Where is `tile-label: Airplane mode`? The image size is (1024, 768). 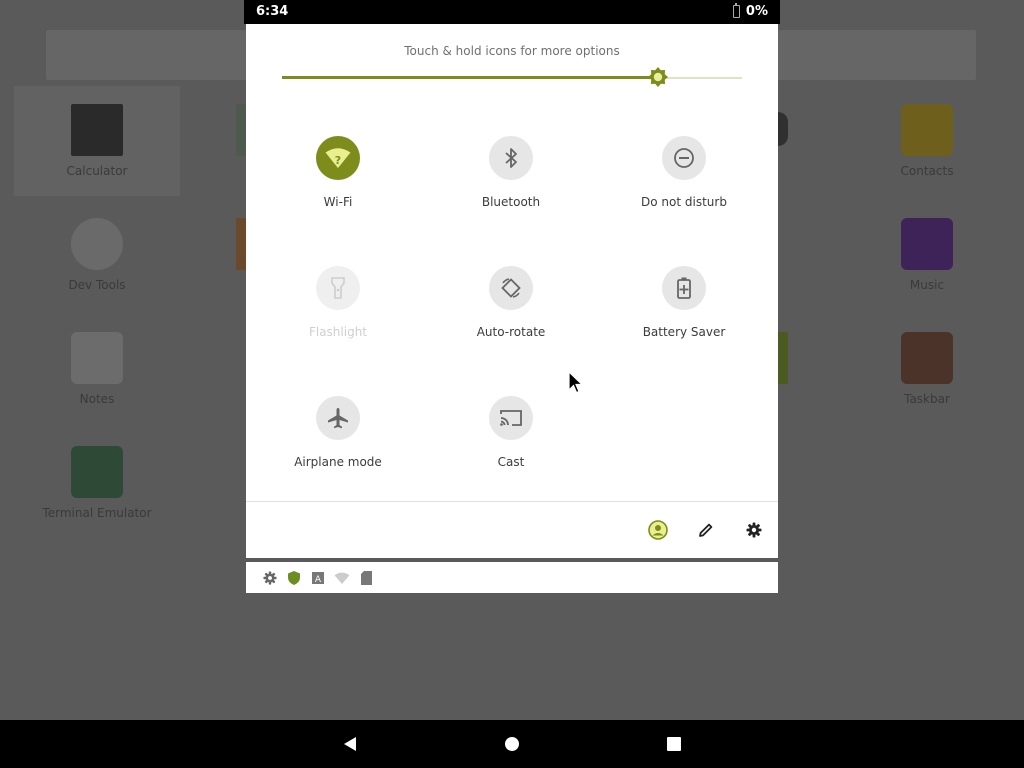 tile-label: Airplane mode is located at coordinates (338, 462).